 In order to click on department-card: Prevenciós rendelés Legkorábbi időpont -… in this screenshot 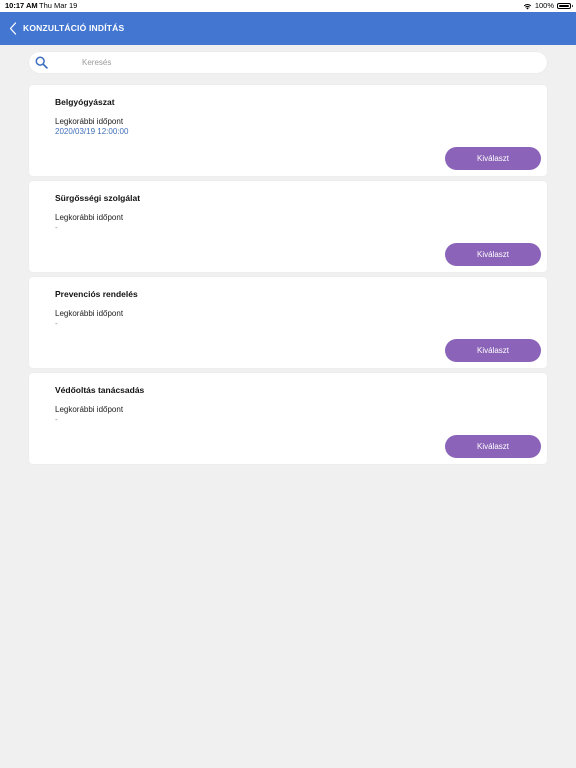, I will do `click(288, 322)`.